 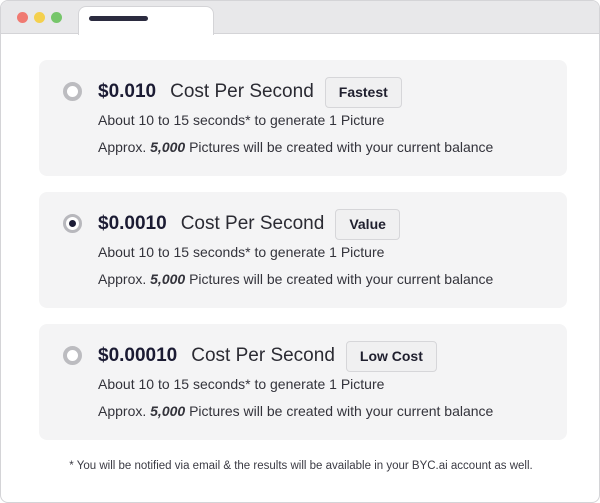 I want to click on speed-badge: Low Cost, so click(x=391, y=356).